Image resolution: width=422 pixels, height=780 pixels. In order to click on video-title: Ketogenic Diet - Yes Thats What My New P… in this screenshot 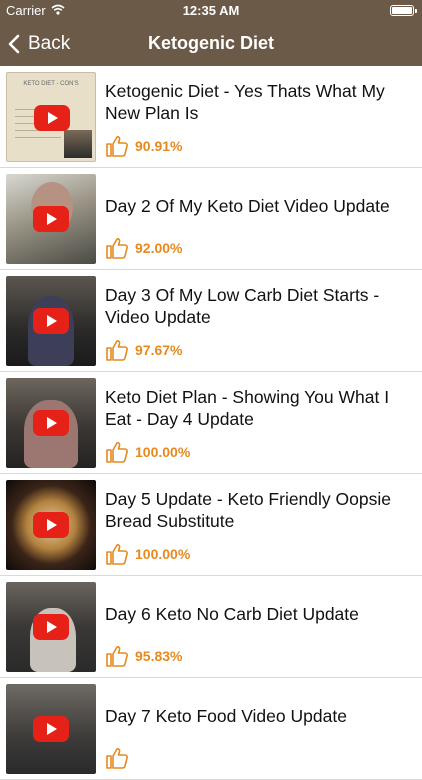, I will do `click(245, 102)`.